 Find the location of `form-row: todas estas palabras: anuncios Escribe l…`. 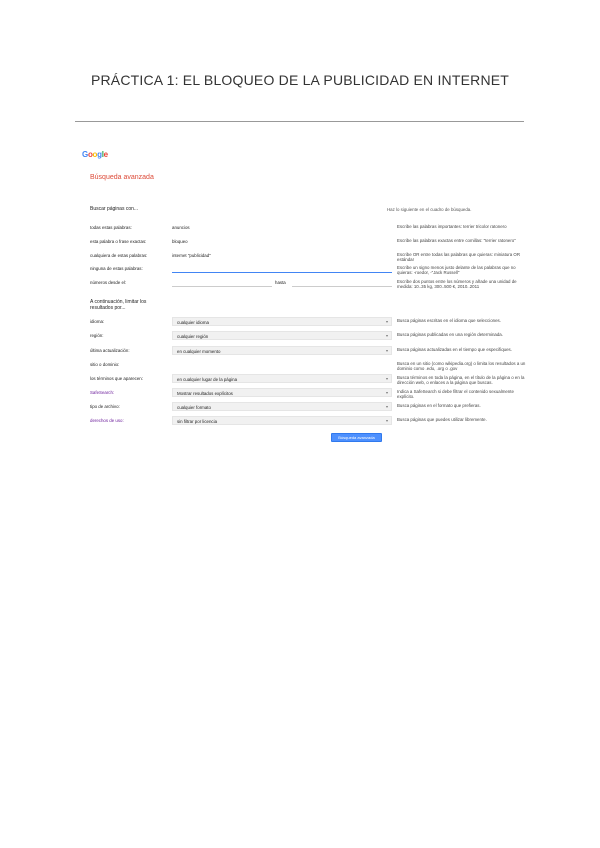

form-row: todas estas palabras: anuncios Escribe l… is located at coordinates (308, 228).